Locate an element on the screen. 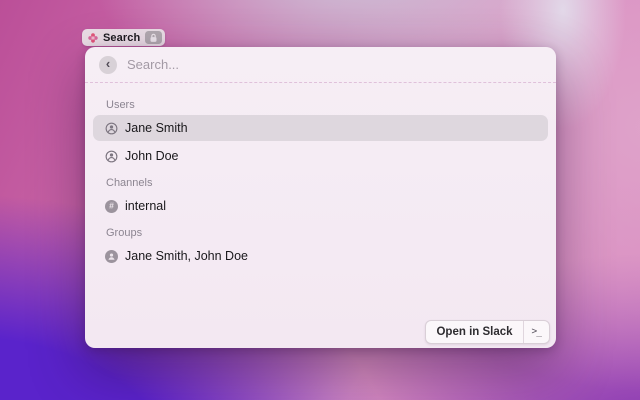 Image resolution: width=640 pixels, height=400 pixels. open-in-slack-button: Open in Slack >_ is located at coordinates (487, 332).